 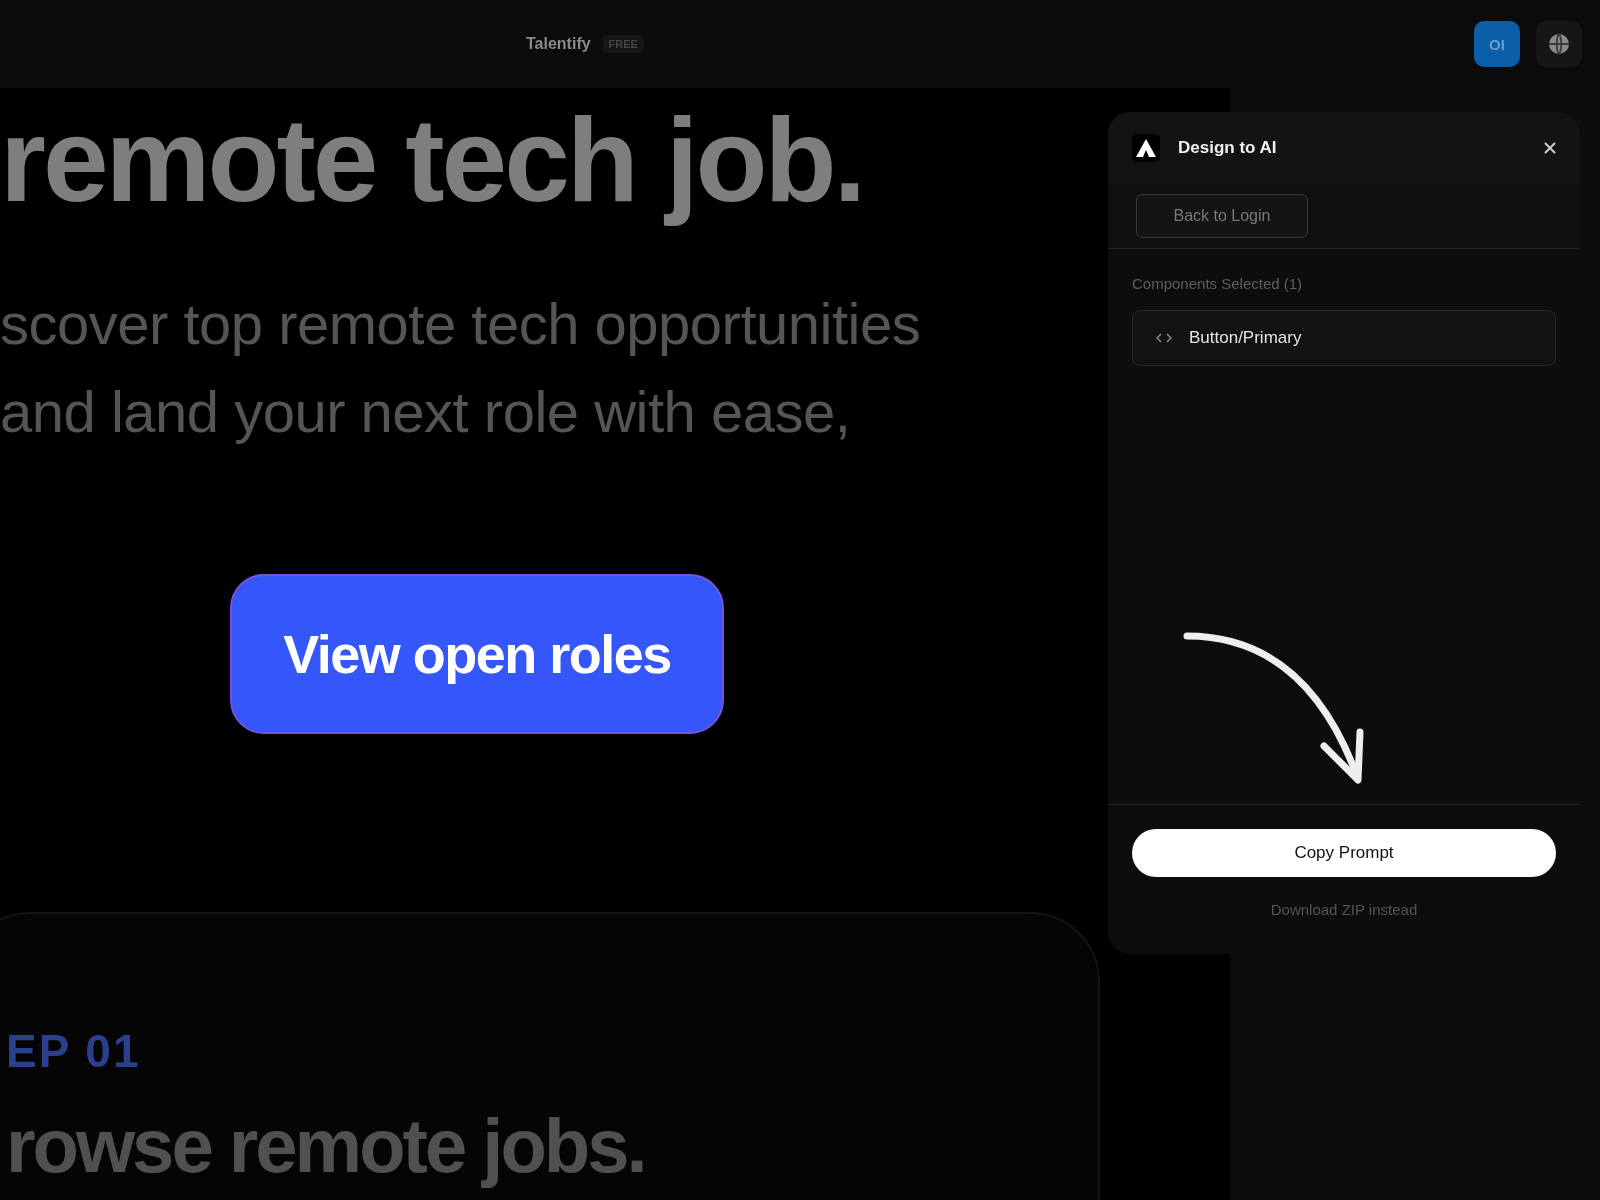 I want to click on subtitle-line: scover top remote tech opportunities, so click(x=460, y=324).